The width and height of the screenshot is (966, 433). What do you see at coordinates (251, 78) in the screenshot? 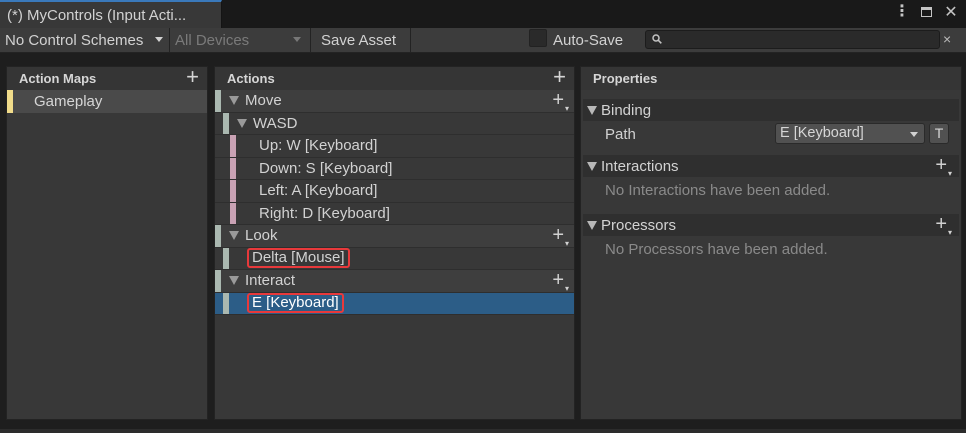
I see `actions-title: Actions` at bounding box center [251, 78].